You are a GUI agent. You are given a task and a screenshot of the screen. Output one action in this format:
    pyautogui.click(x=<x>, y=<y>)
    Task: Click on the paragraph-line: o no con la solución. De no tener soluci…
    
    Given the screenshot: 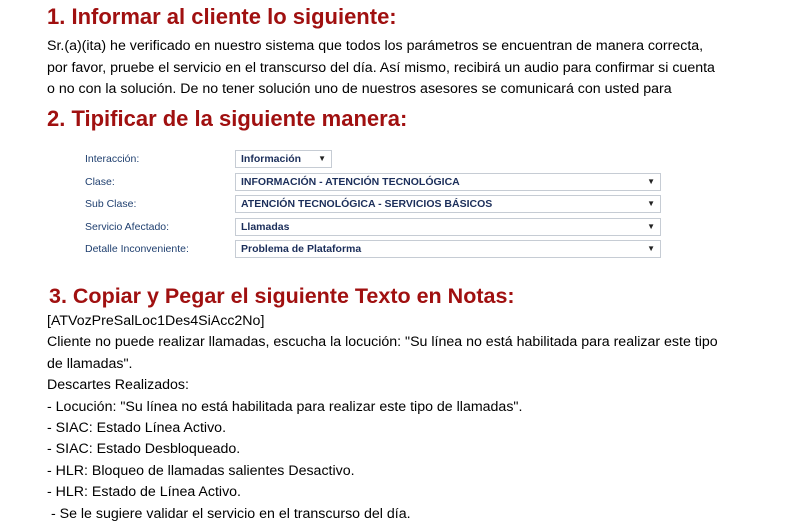 What is the action you would take?
    pyautogui.click(x=359, y=89)
    